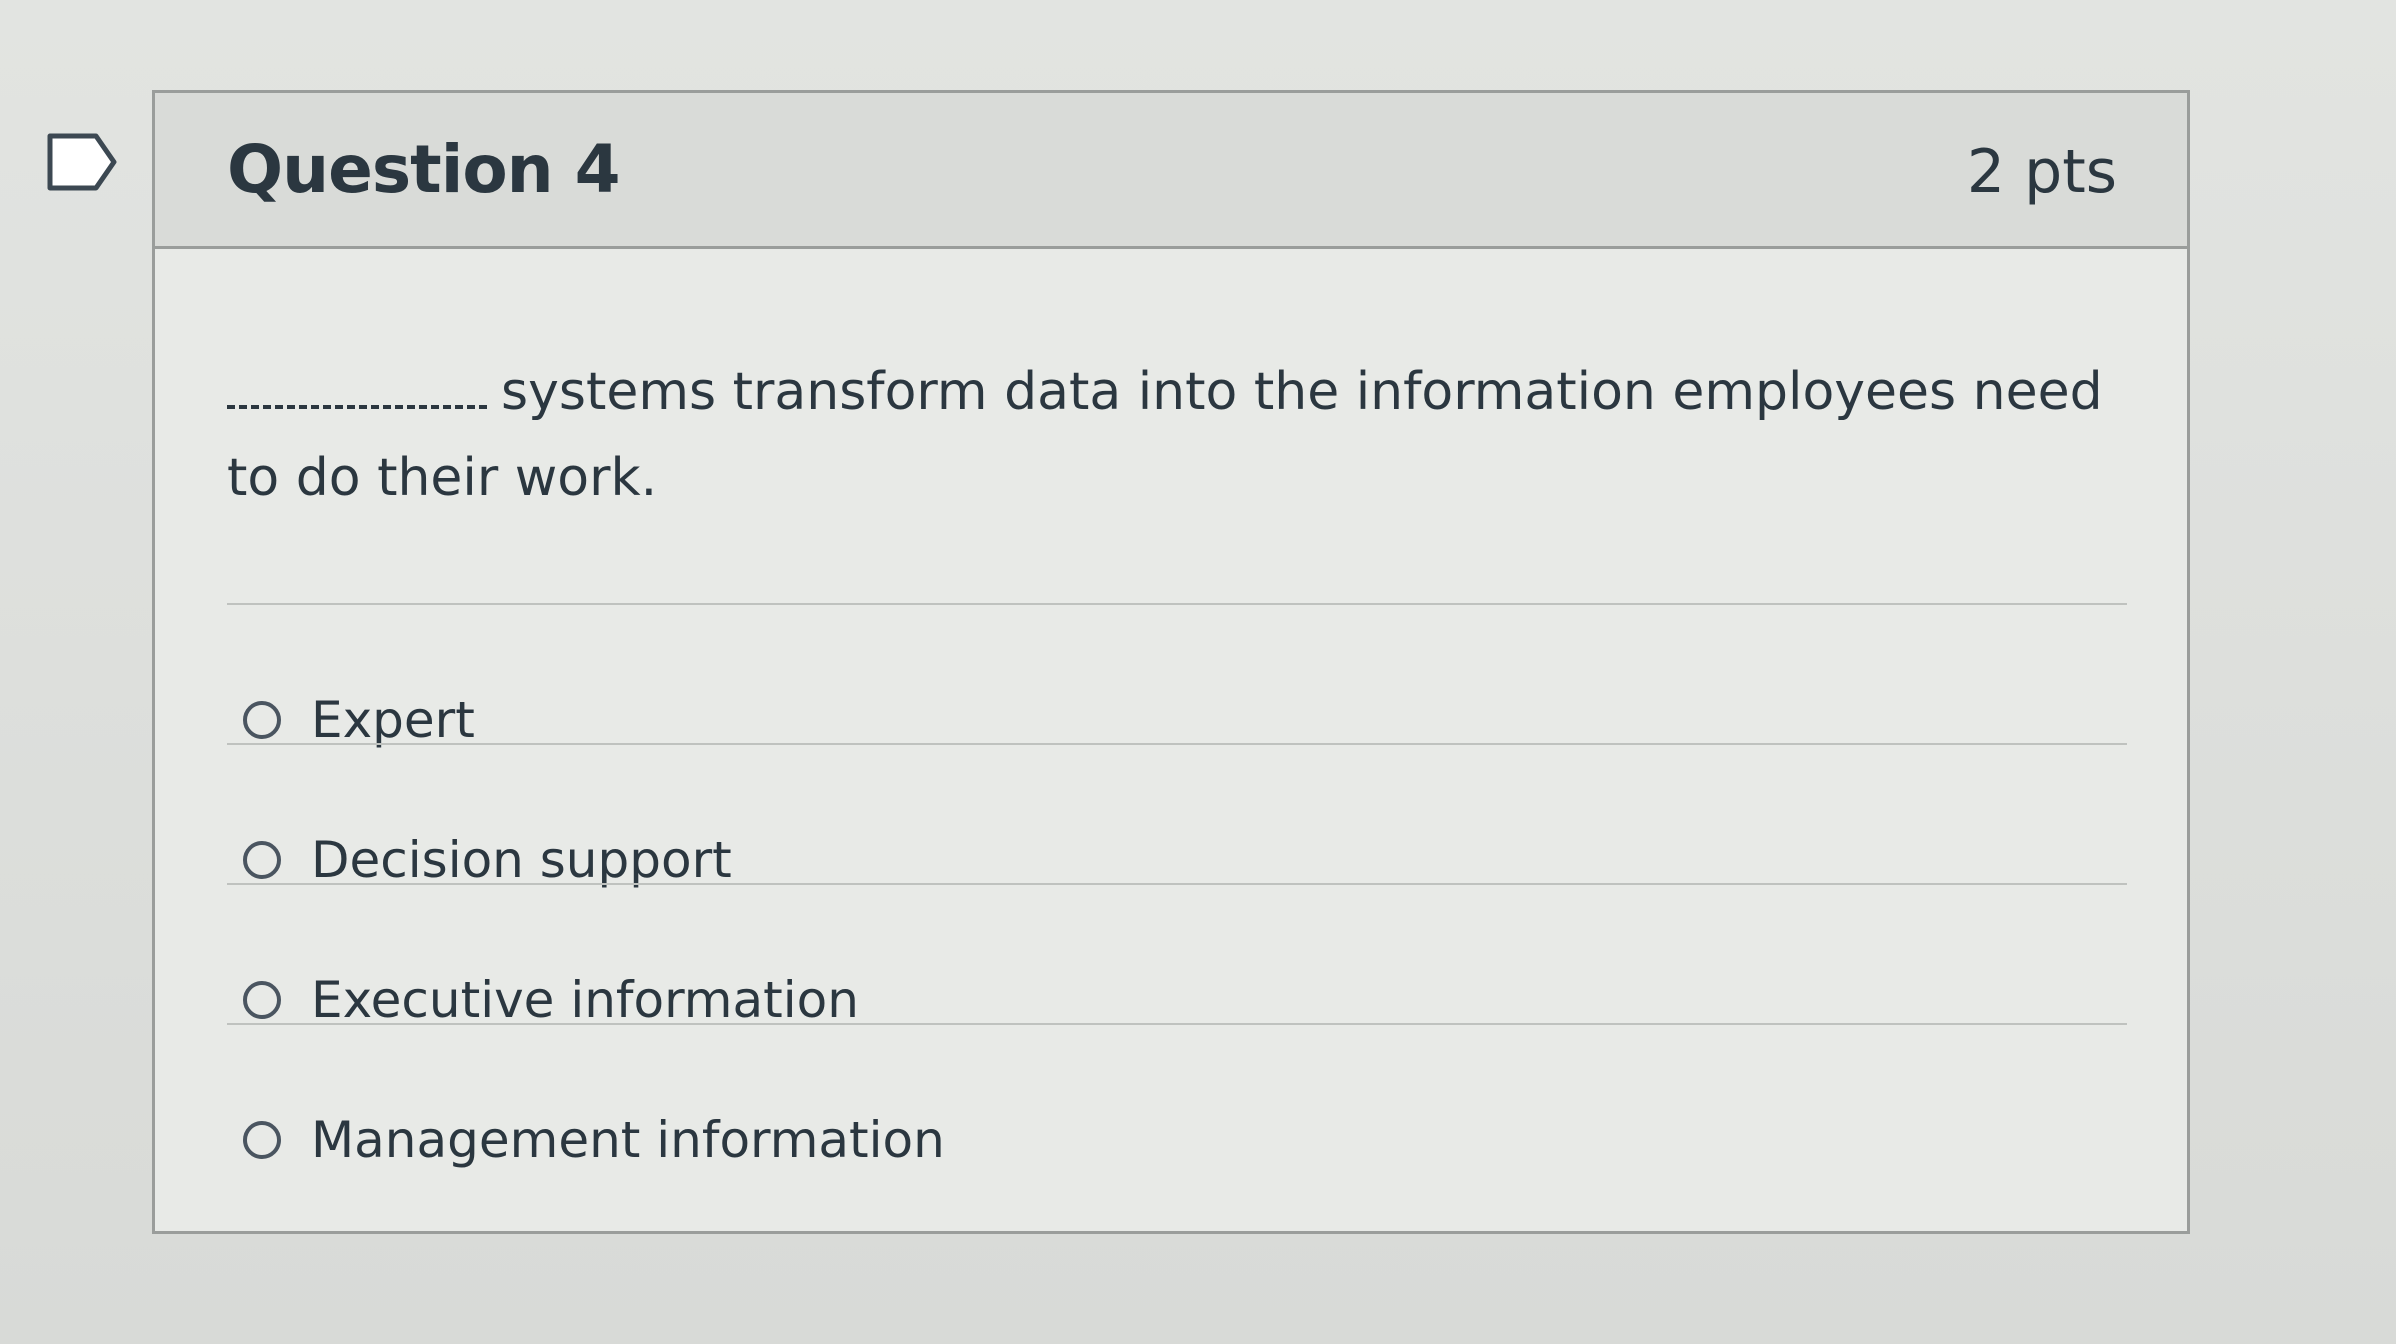 The width and height of the screenshot is (2396, 1344). I want to click on answer-option-expert: Expert, so click(359, 720).